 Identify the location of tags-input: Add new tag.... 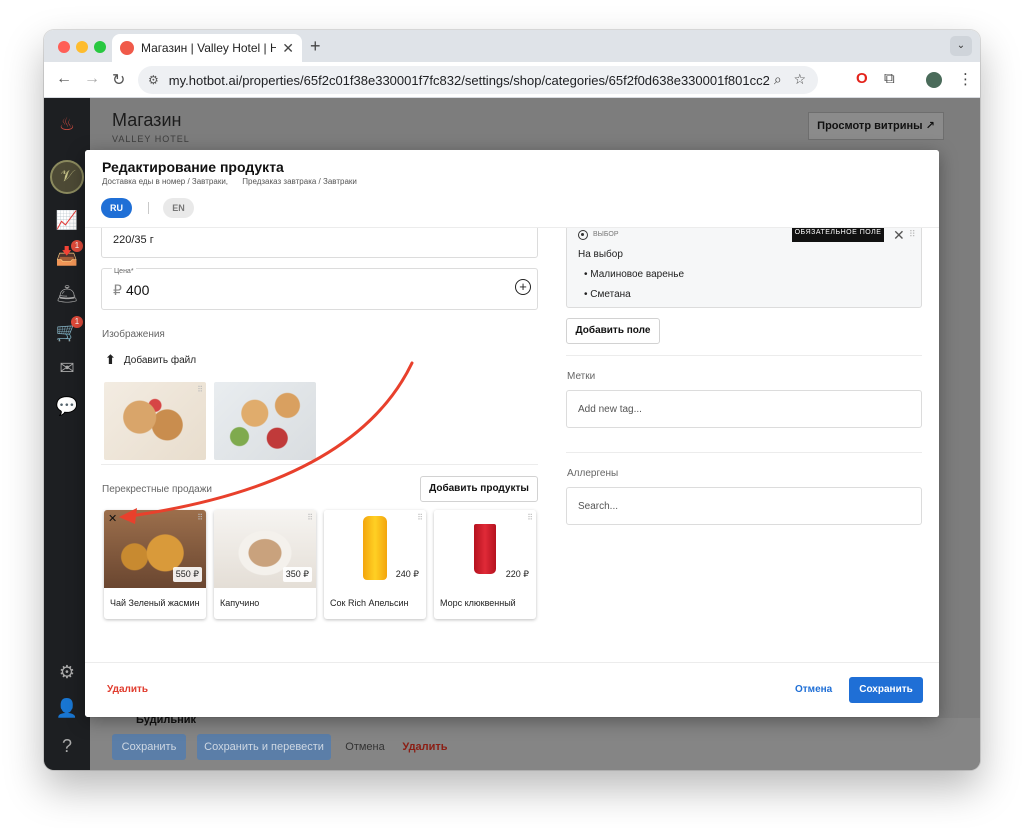
(744, 409).